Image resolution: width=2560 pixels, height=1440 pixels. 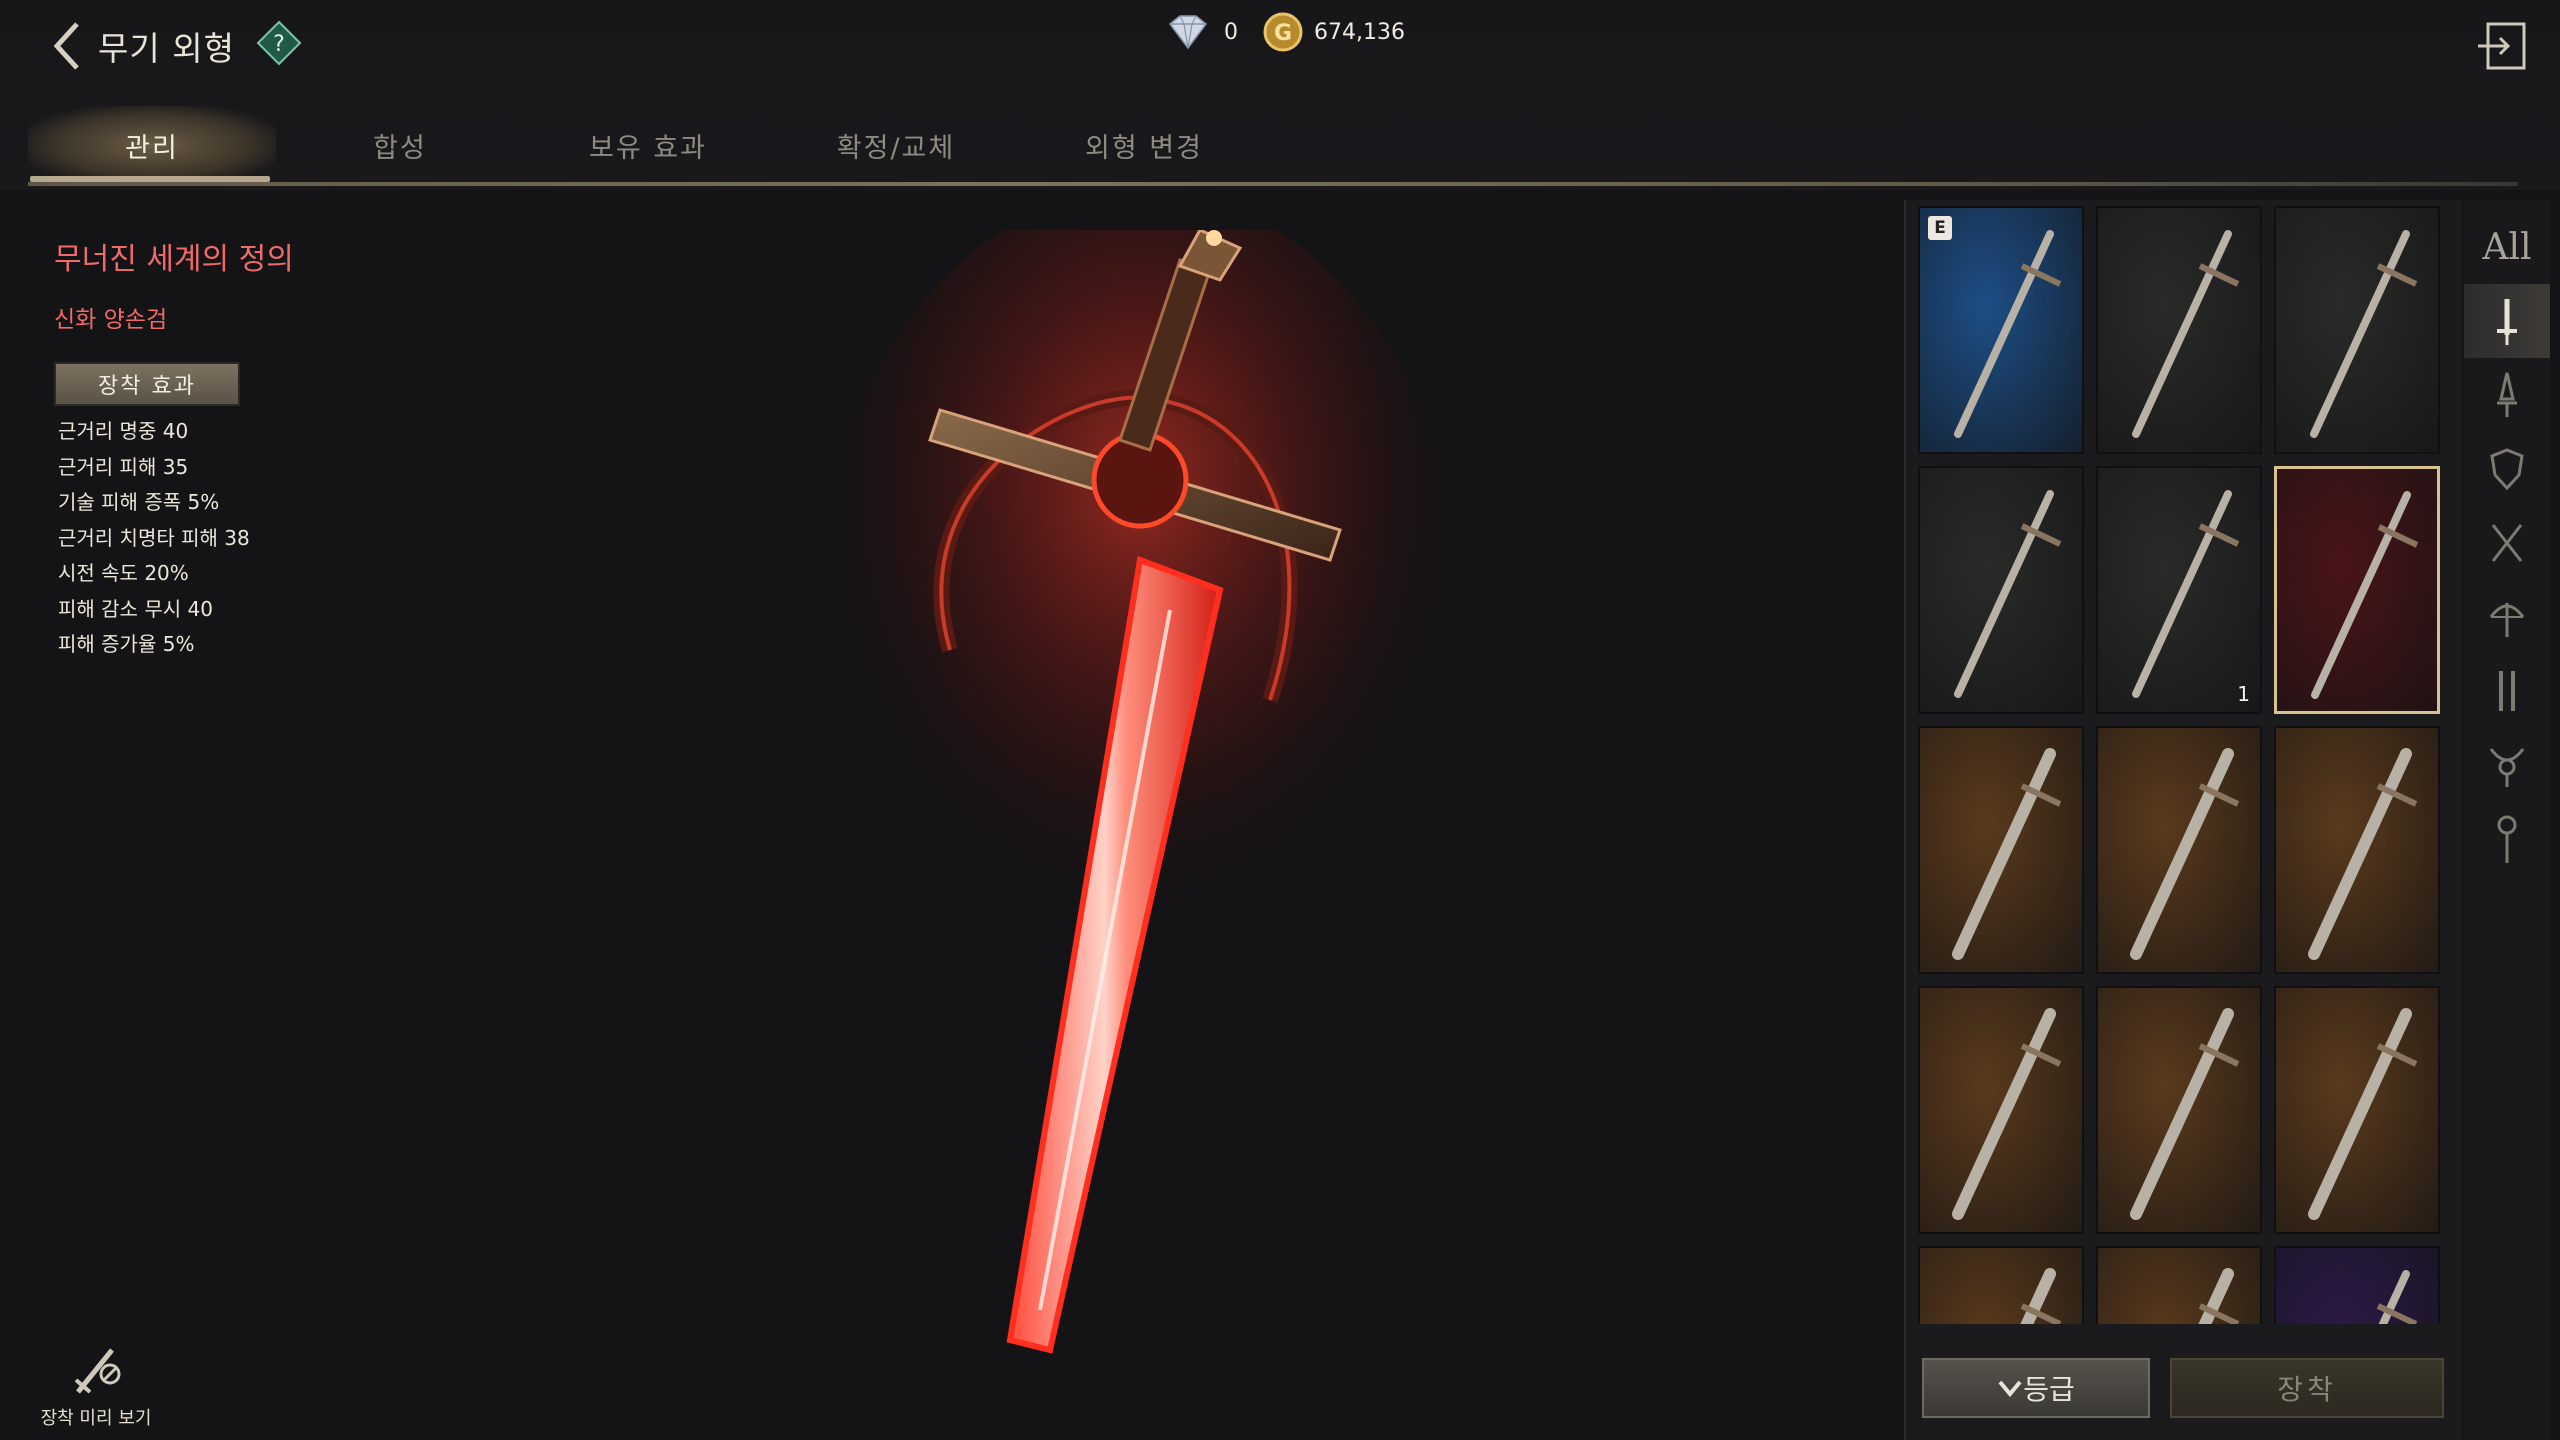 What do you see at coordinates (2502, 46) in the screenshot?
I see `exit-icon` at bounding box center [2502, 46].